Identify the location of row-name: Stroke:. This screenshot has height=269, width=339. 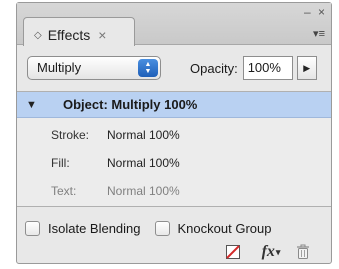
(70, 135).